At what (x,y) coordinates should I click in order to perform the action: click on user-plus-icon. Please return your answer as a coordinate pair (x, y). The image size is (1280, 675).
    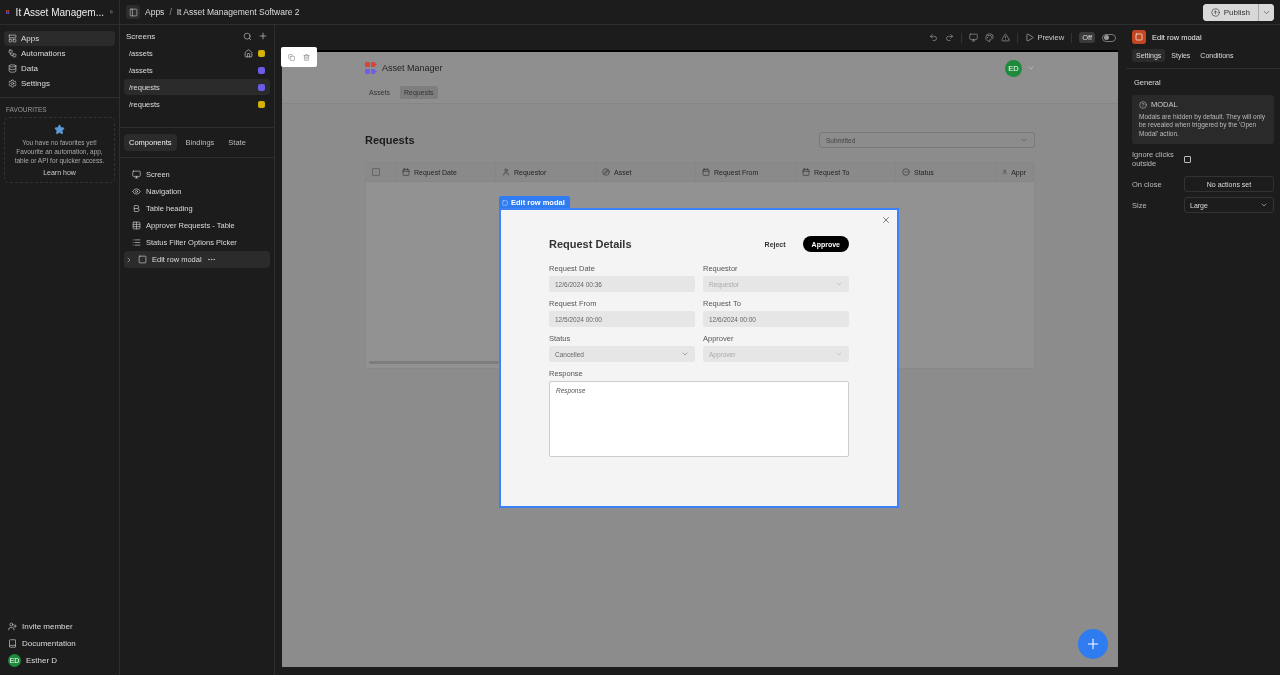
    Looking at the image, I should click on (12, 626).